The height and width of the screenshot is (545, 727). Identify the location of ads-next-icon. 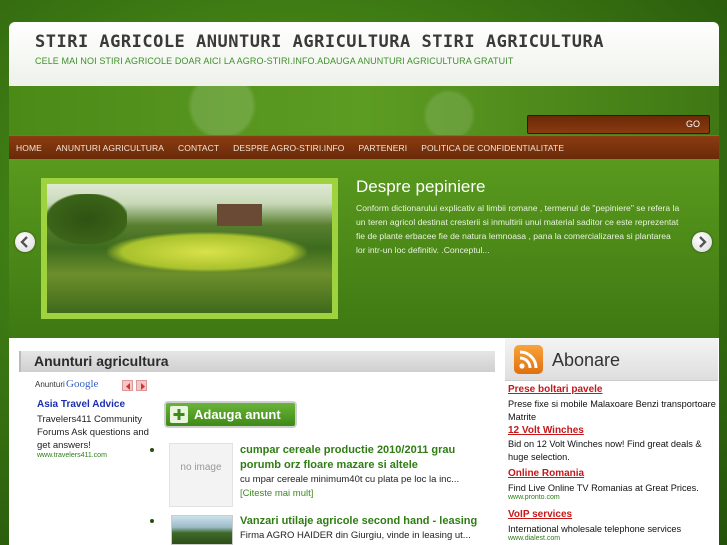
(141, 385).